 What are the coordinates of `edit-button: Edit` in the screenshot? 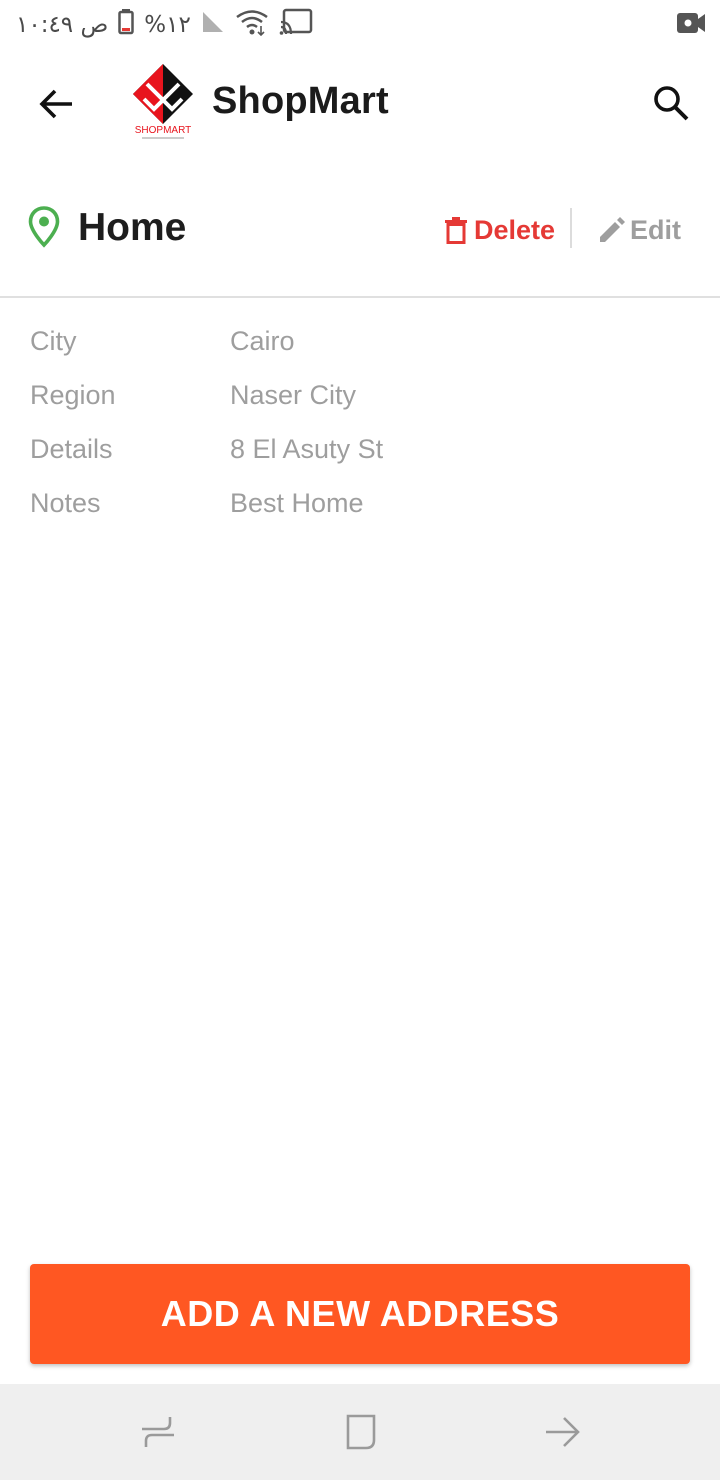 It's located at (639, 230).